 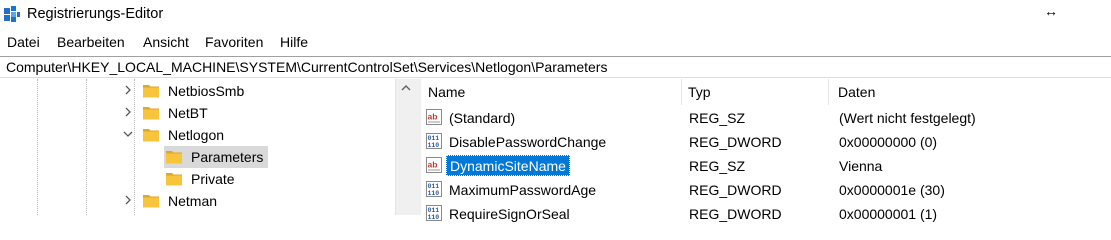 What do you see at coordinates (482, 118) in the screenshot?
I see `value-name: (Standard)` at bounding box center [482, 118].